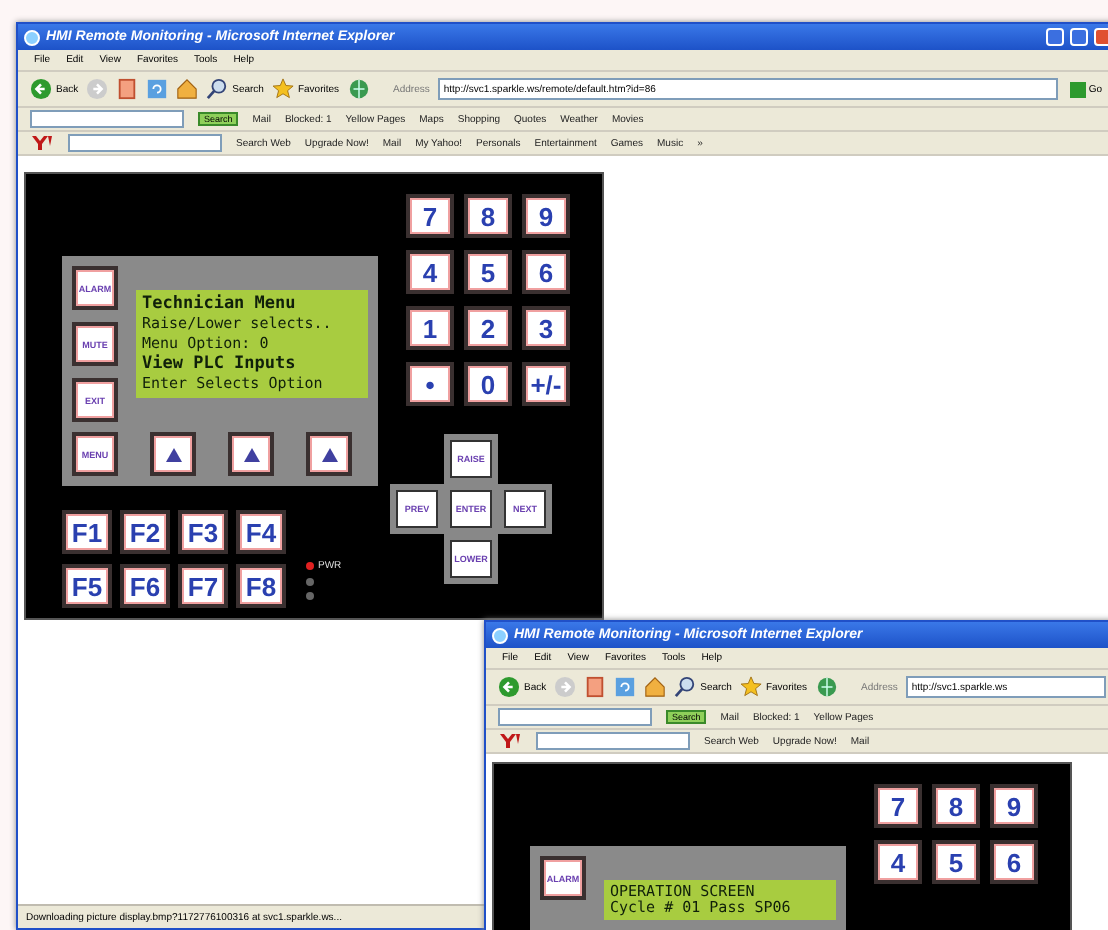 Image resolution: width=1108 pixels, height=930 pixels. Describe the element at coordinates (203, 586) in the screenshot. I see `function-key: F7` at that location.